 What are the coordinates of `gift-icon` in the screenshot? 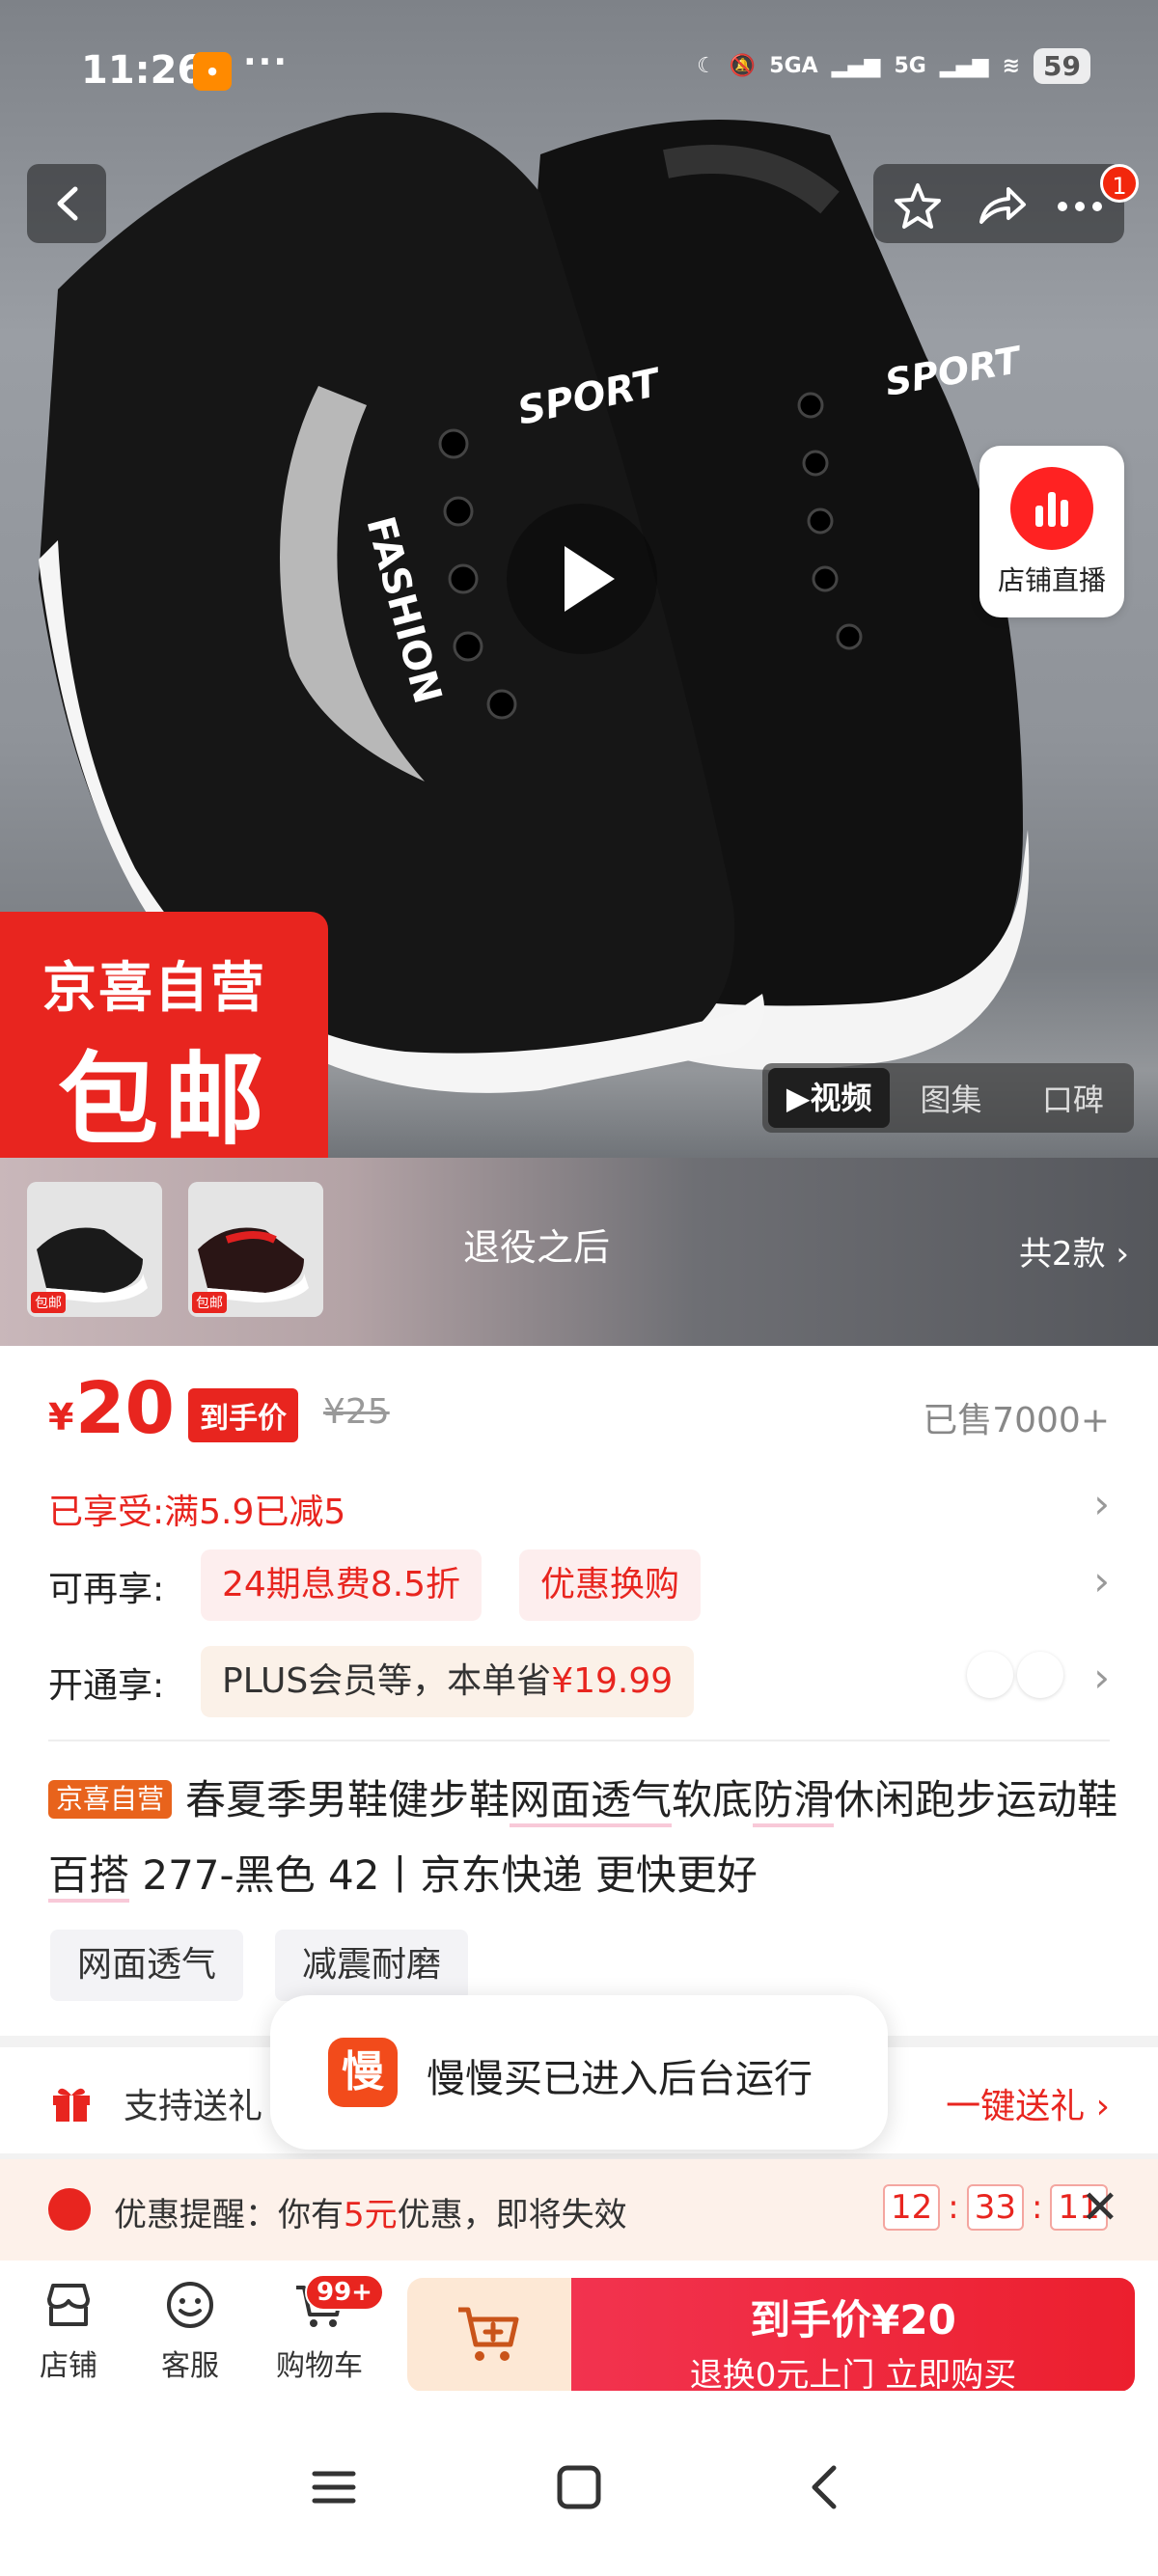 It's located at (71, 2105).